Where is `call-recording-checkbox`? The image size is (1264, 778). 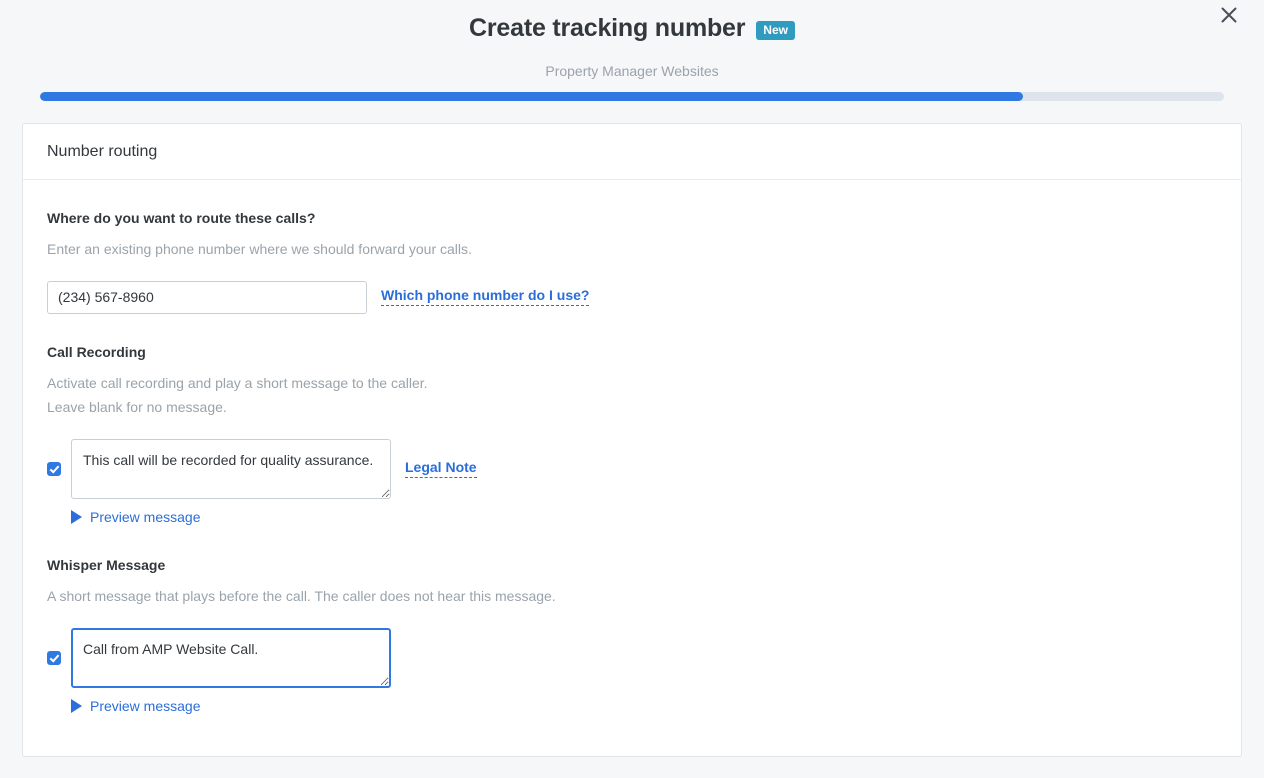 call-recording-checkbox is located at coordinates (54, 468).